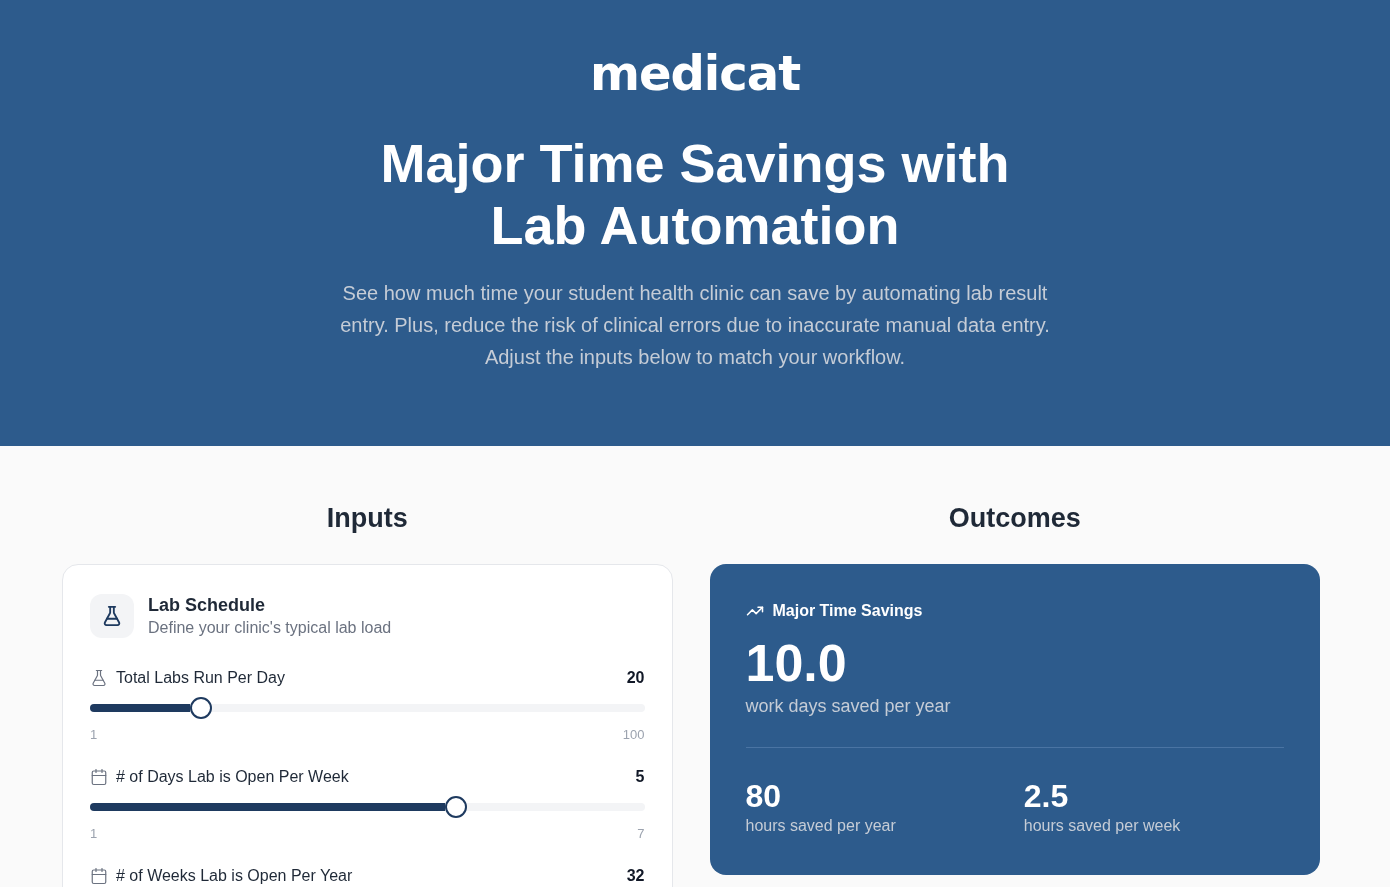  I want to click on page-title: Major Time Savings with Lab Automation, so click(695, 194).